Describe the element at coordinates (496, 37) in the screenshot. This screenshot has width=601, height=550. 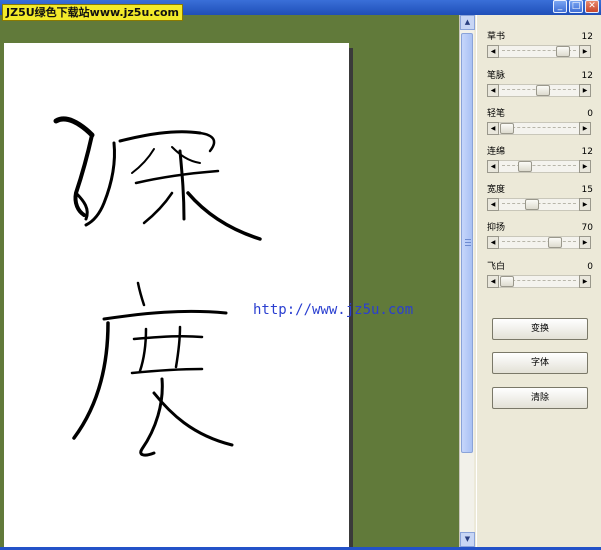
I see `slider-label: 草书` at that location.